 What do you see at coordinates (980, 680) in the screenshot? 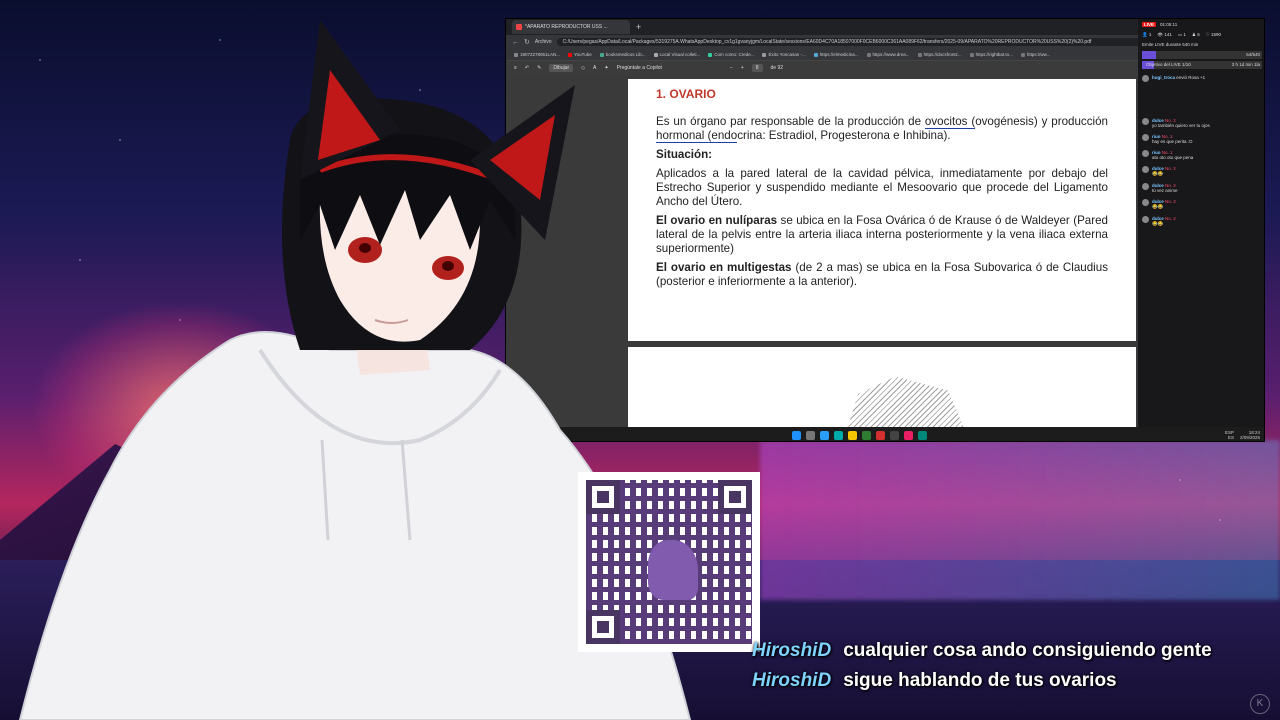
I see `overlay-text: sigue hablando de tus ovarios` at bounding box center [980, 680].